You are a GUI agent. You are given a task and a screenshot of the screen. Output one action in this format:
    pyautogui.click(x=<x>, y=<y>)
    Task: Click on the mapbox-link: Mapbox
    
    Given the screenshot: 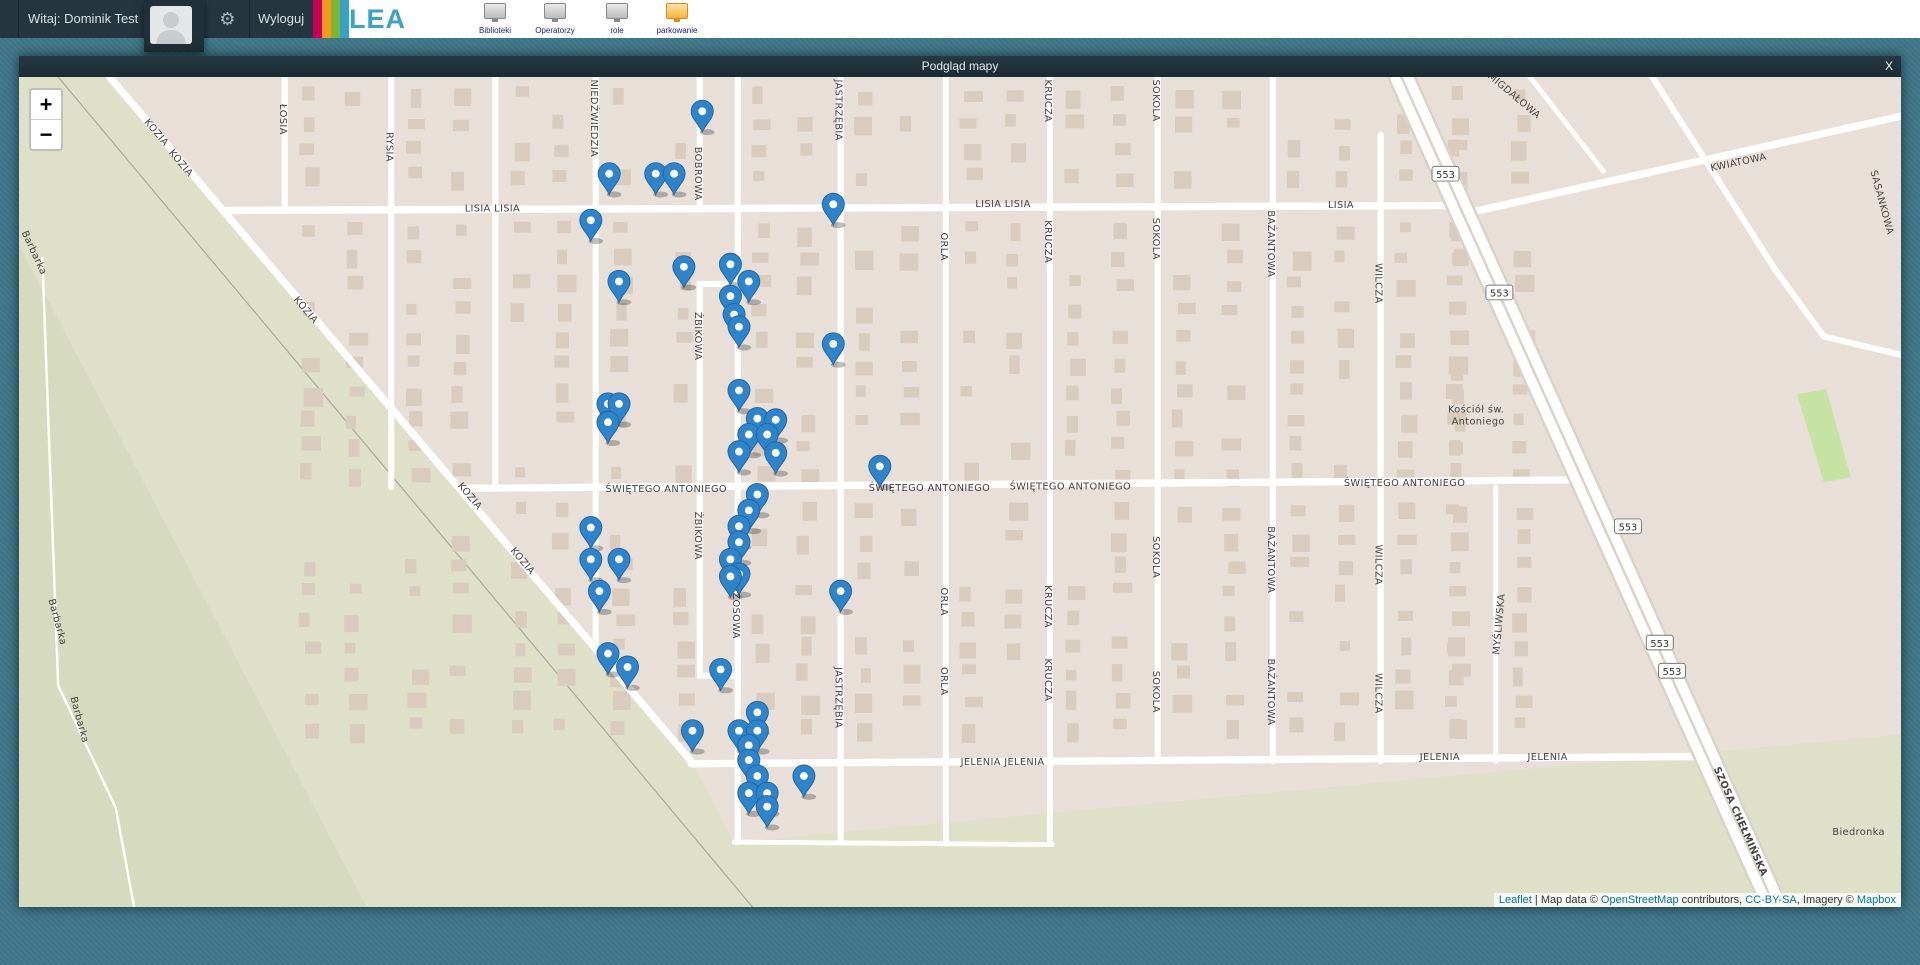 What is the action you would take?
    pyautogui.click(x=1876, y=900)
    